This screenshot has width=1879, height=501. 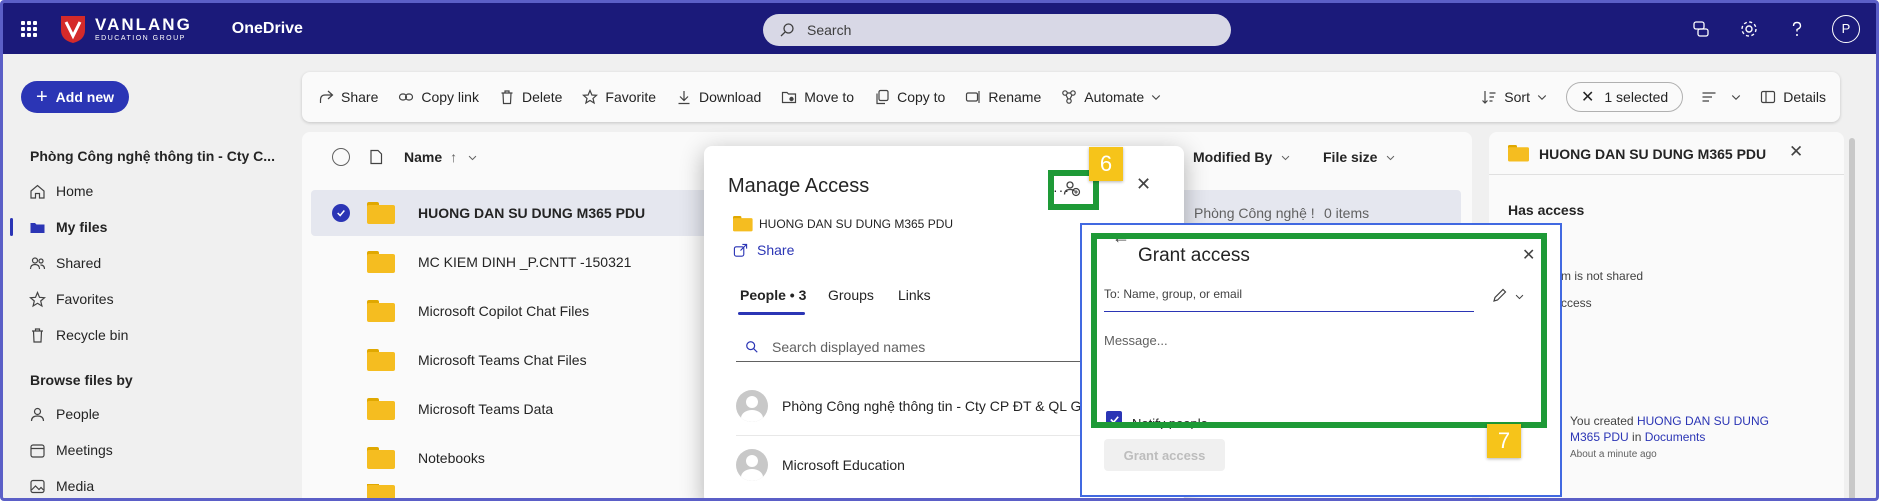 What do you see at coordinates (843, 465) in the screenshot?
I see `person-name: Microsoft Education` at bounding box center [843, 465].